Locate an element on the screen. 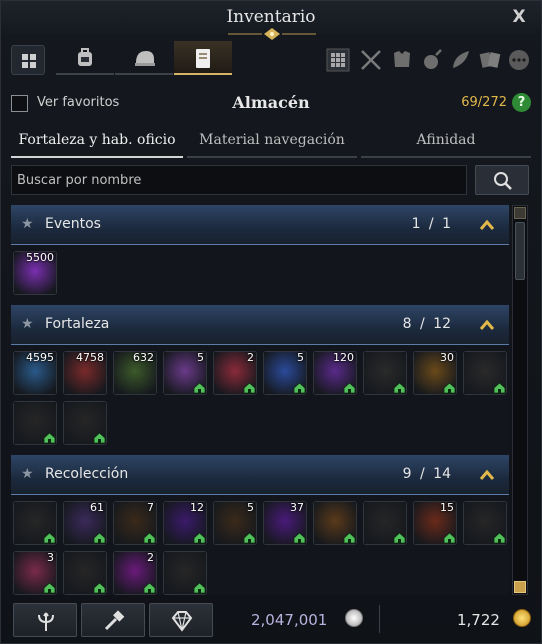 The image size is (542, 644). trident-icon is located at coordinates (46, 621).